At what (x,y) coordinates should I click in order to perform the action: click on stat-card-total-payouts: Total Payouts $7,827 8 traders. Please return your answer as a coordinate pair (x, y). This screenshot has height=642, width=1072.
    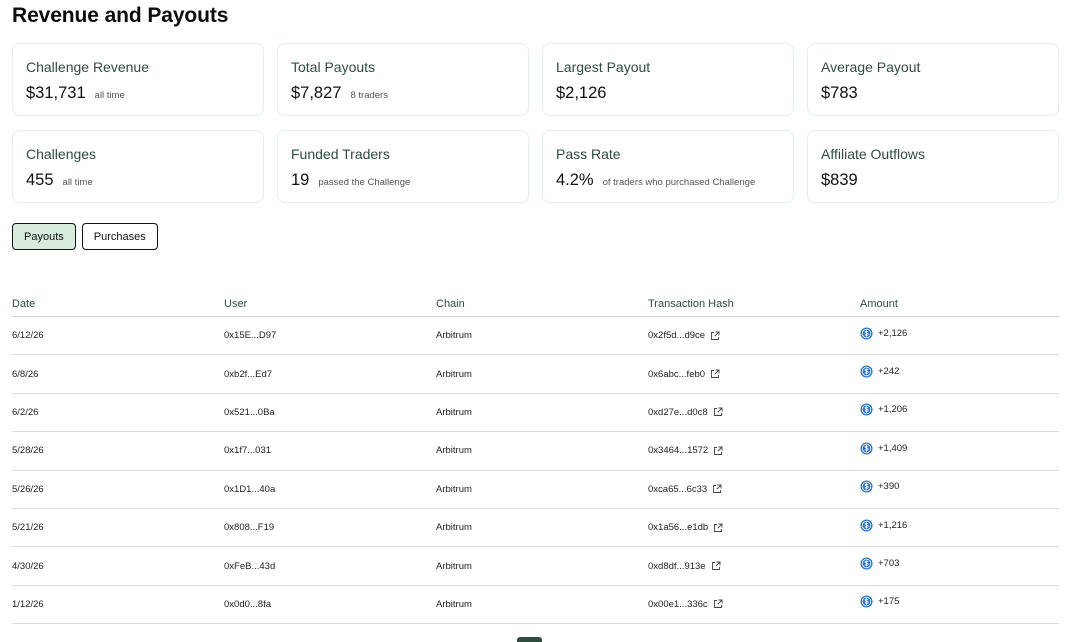
    Looking at the image, I should click on (403, 79).